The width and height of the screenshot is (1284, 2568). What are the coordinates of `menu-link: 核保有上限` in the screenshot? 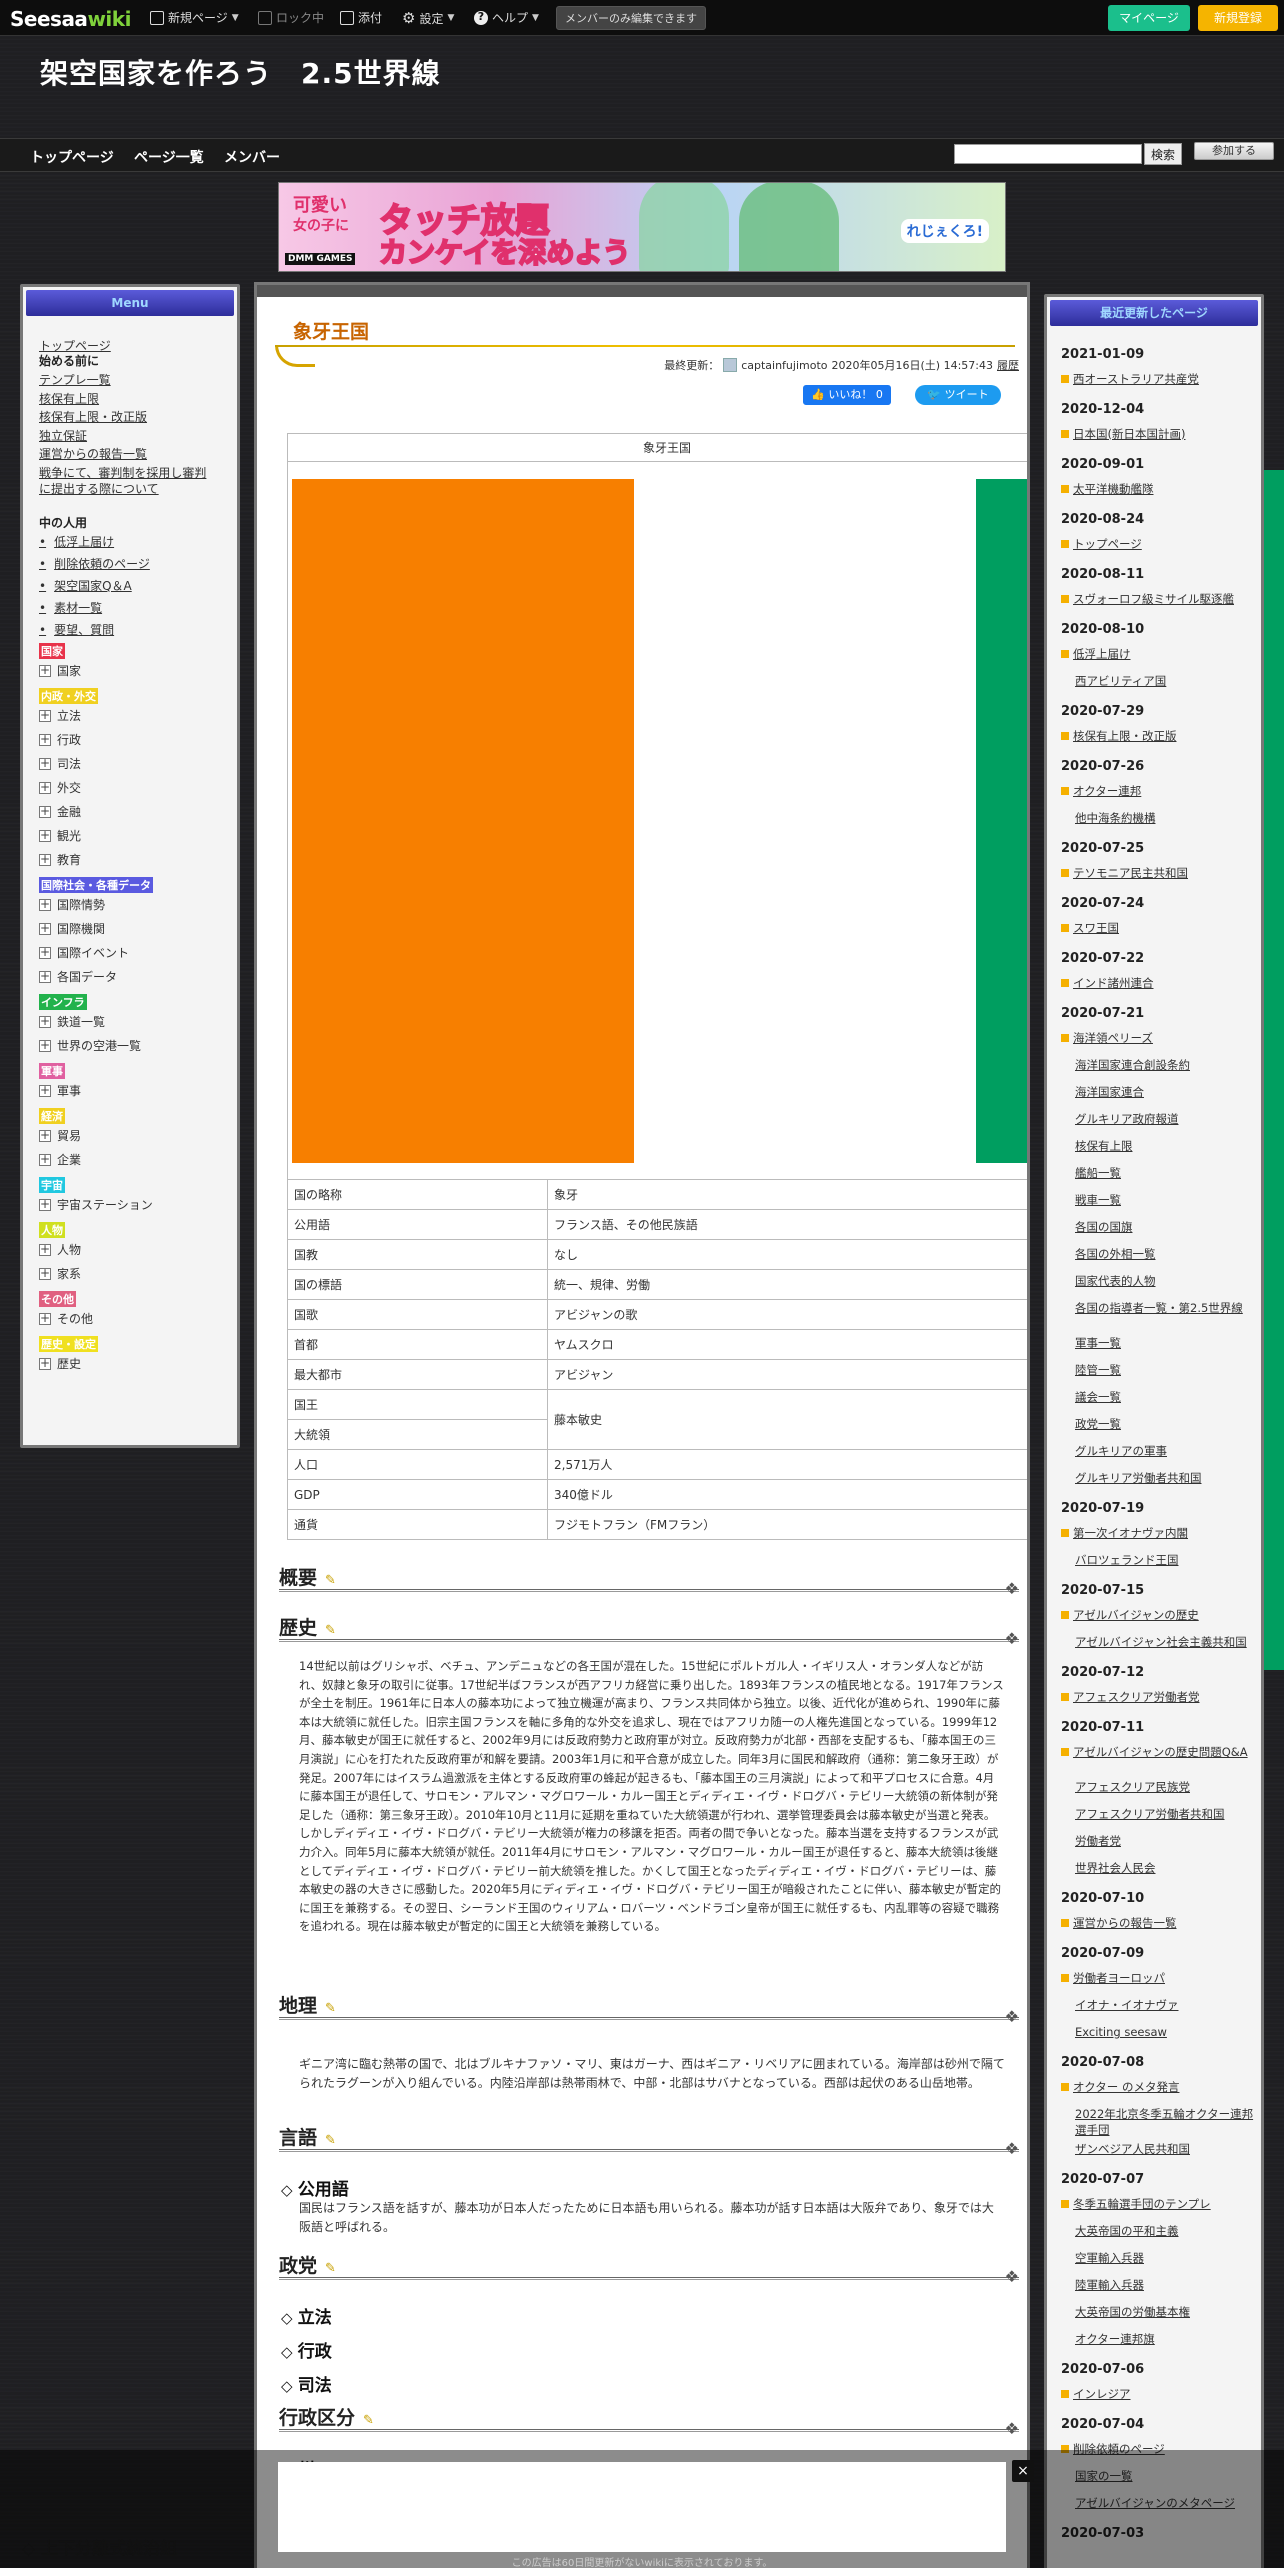 It's located at (69, 398).